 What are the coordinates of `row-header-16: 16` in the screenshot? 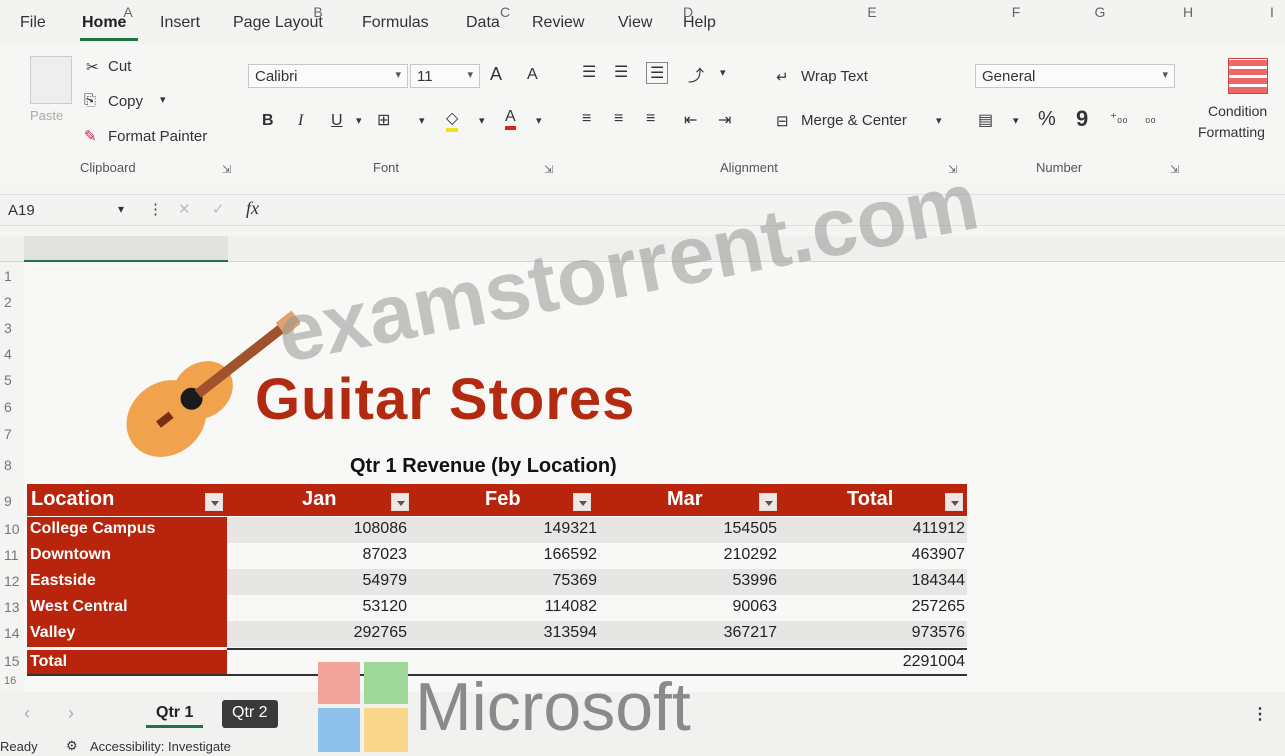 It's located at (10, 681).